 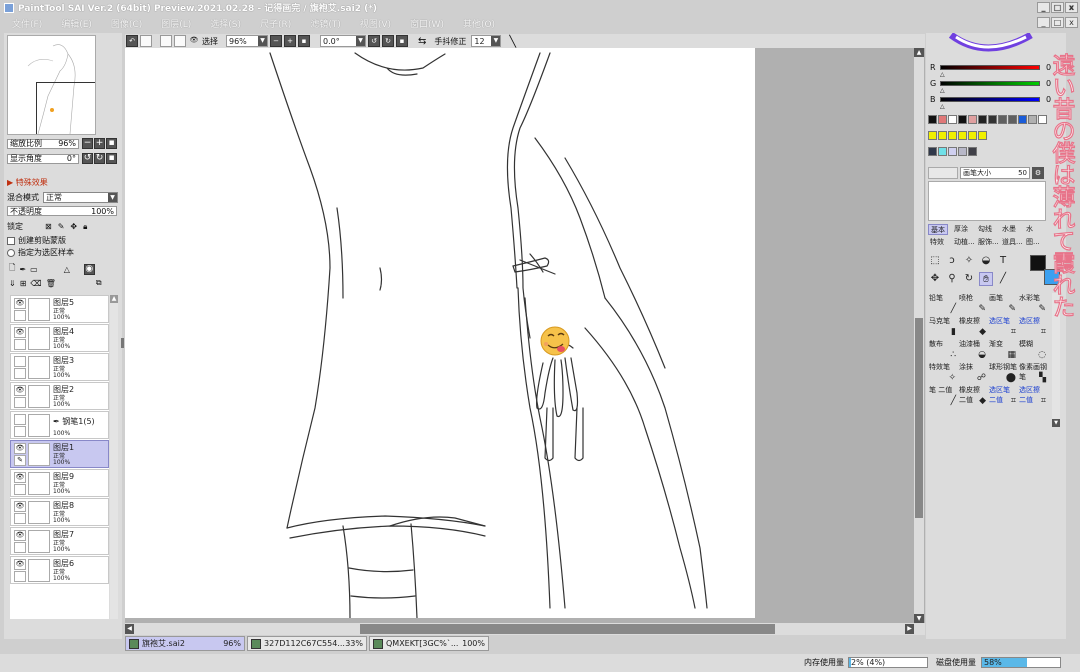 What do you see at coordinates (12, 269) in the screenshot?
I see `new-layer-icon: 🗋︎` at bounding box center [12, 269].